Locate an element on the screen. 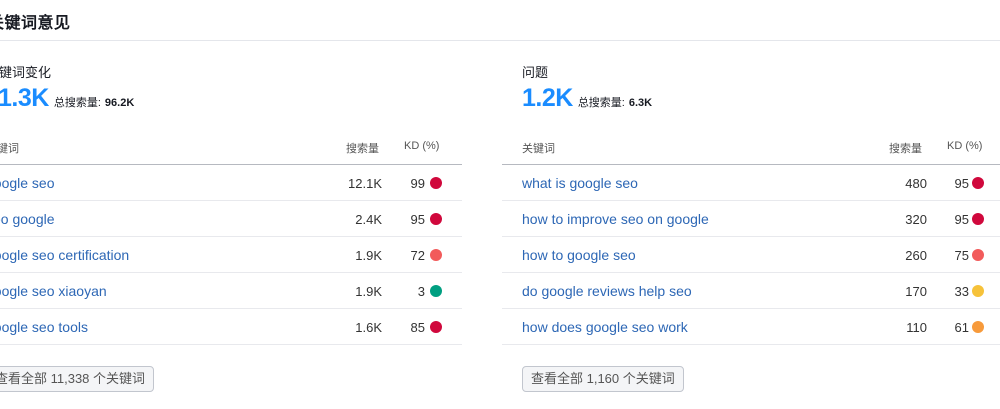 Image resolution: width=1000 pixels, height=409 pixels. table-row: google seo xiaoyan 1.9K 3 is located at coordinates (231, 291).